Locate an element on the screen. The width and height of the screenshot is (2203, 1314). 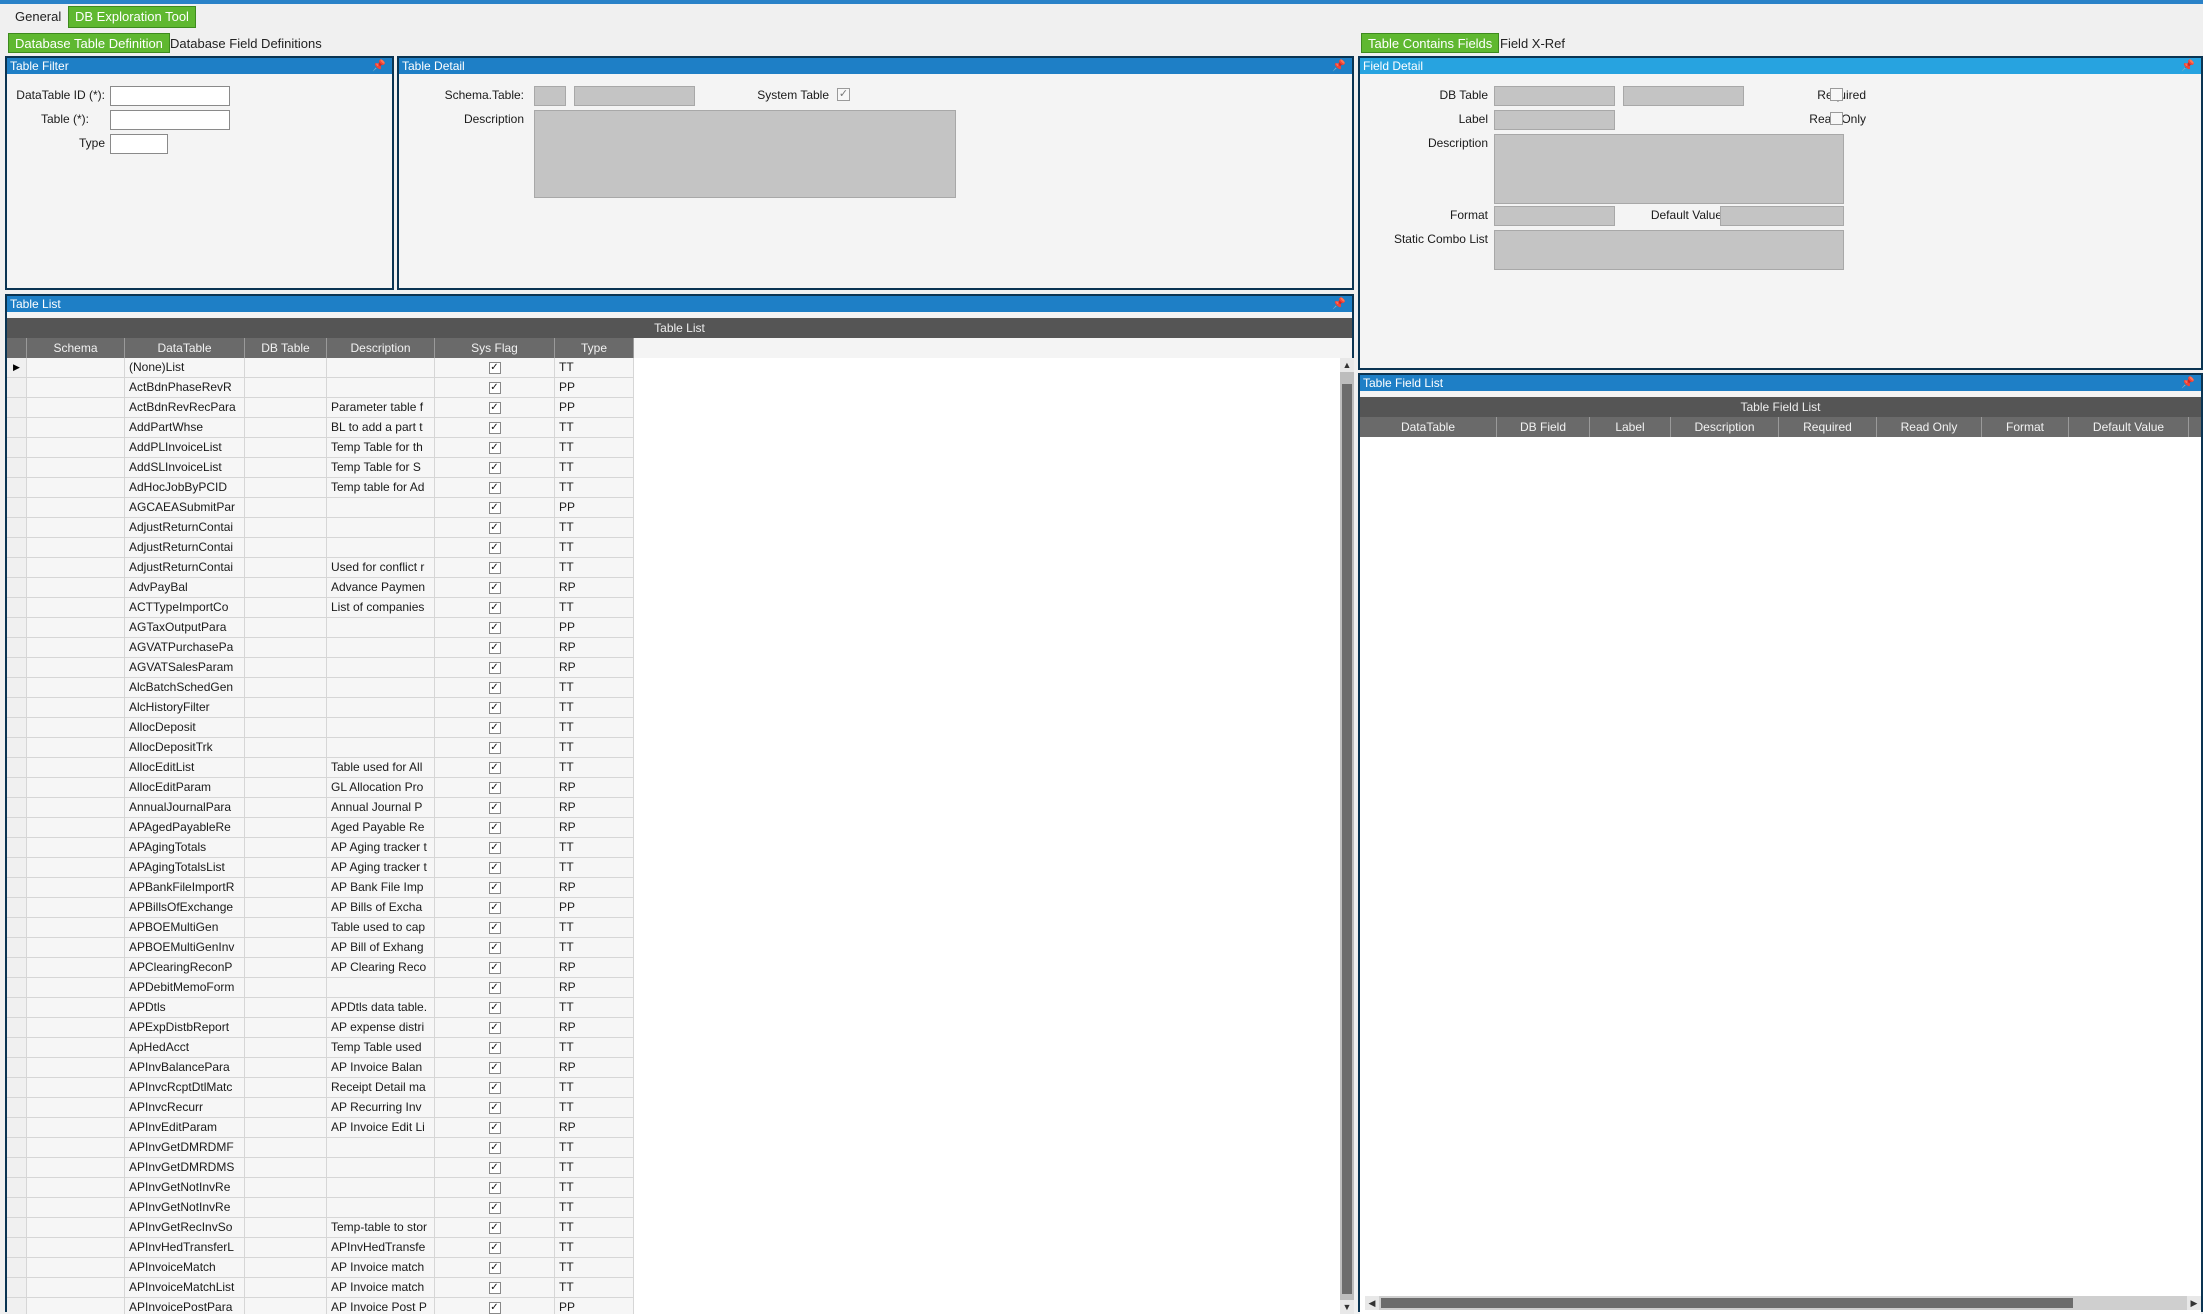
cell-description: AP Invoice Balan is located at coordinates (381, 1068).